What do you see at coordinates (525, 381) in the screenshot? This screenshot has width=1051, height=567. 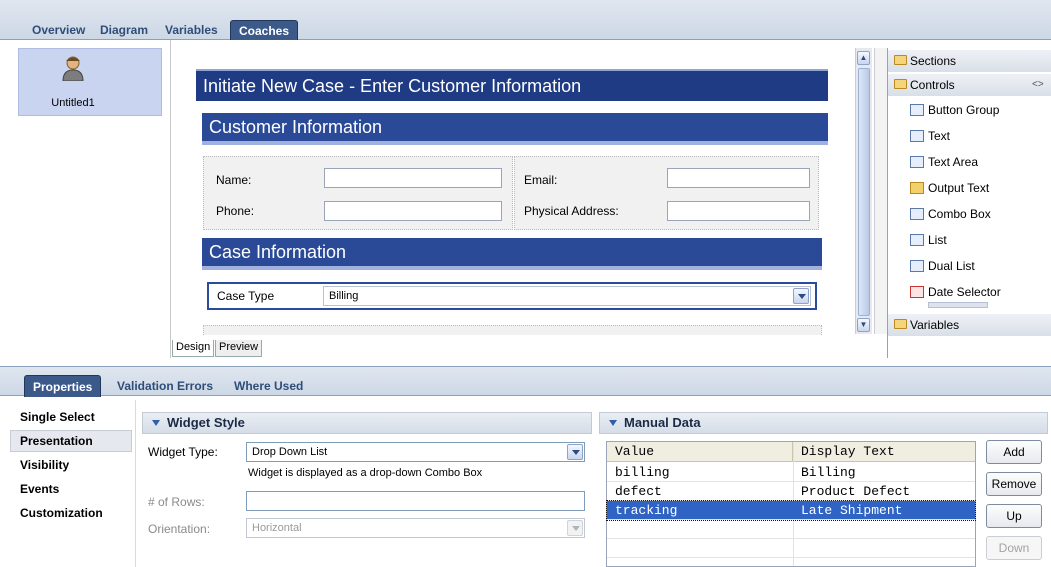 I see `bottom-tab-bar: Properties Validation Errors Where Used` at bounding box center [525, 381].